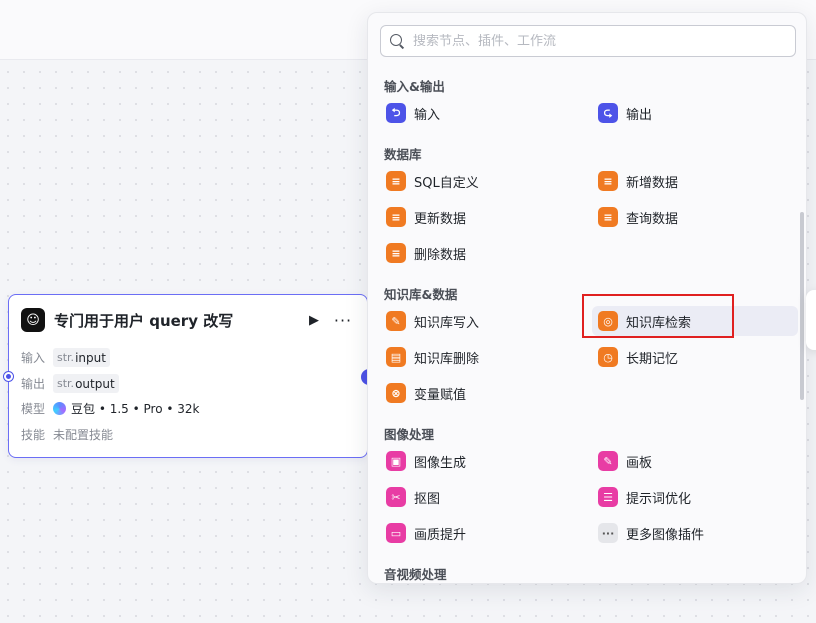 This screenshot has width=816, height=623. Describe the element at coordinates (608, 357) in the screenshot. I see `memory-icon: ◷` at that location.